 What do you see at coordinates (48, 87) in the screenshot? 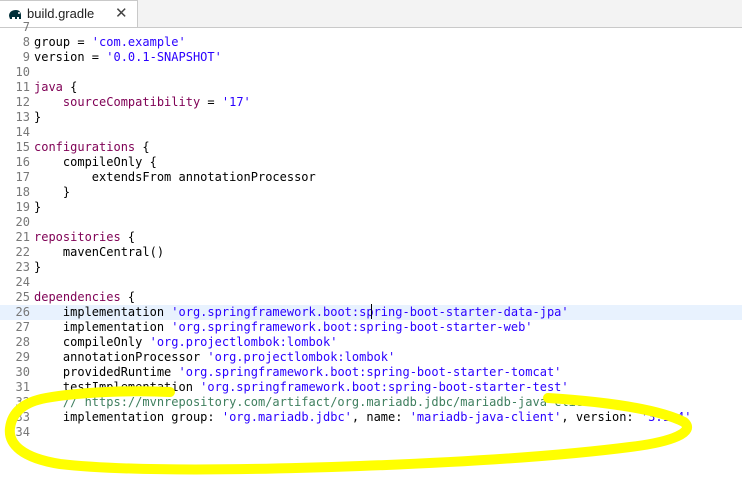
I see `keyword-token: java` at bounding box center [48, 87].